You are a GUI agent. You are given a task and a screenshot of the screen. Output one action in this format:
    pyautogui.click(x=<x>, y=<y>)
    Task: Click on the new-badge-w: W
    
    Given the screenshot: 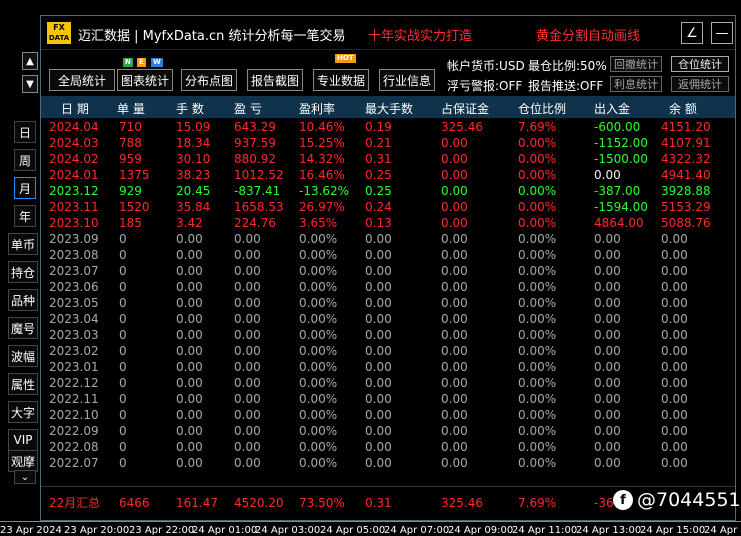 What is the action you would take?
    pyautogui.click(x=157, y=62)
    